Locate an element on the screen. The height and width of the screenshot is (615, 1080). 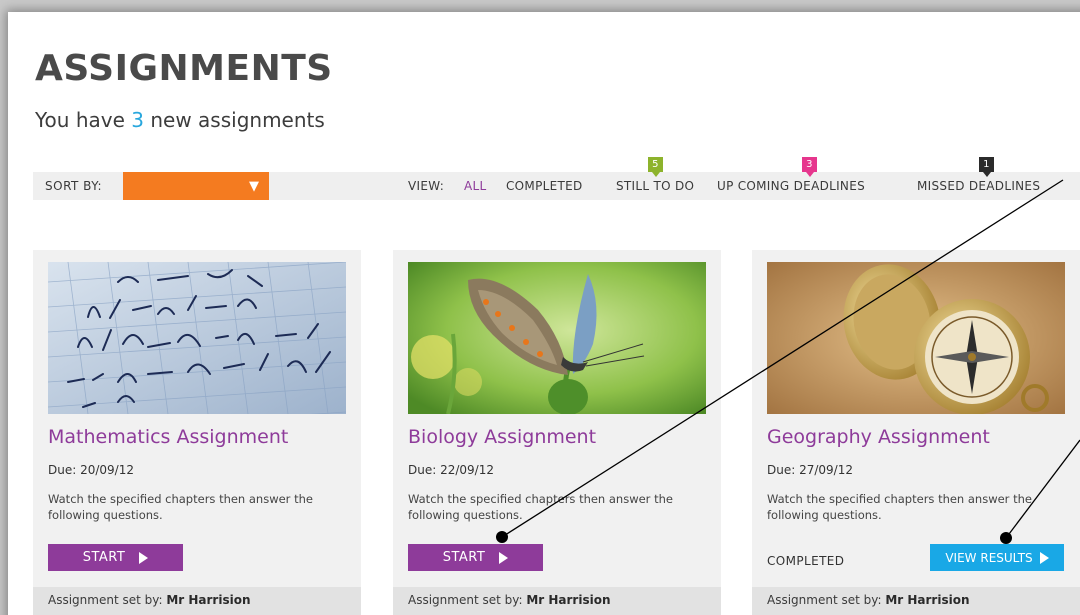
due-date: Due: 27/09/12 is located at coordinates (810, 470).